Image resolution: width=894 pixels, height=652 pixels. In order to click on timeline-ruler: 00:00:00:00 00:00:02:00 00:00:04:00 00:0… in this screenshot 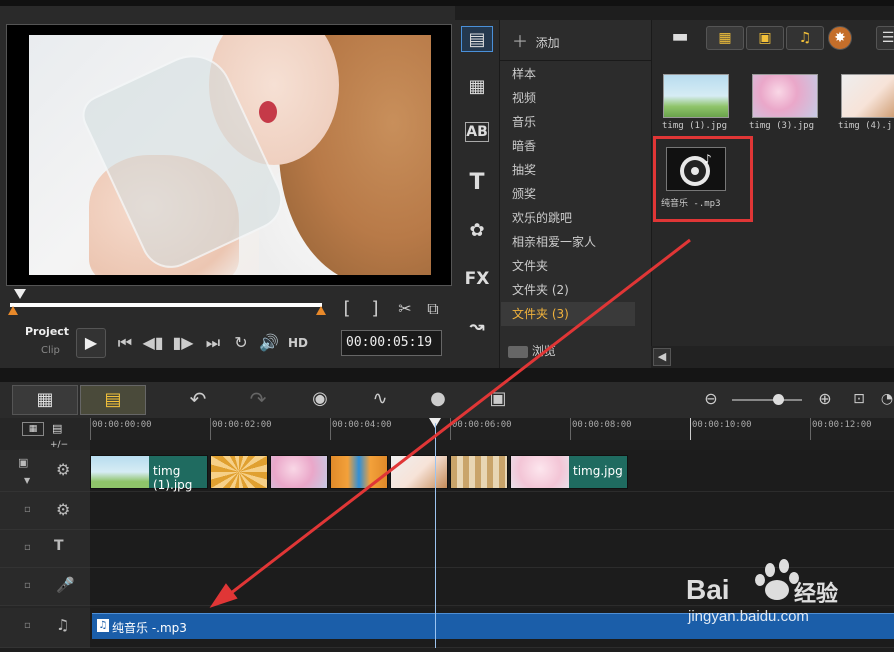, I will do `click(492, 429)`.